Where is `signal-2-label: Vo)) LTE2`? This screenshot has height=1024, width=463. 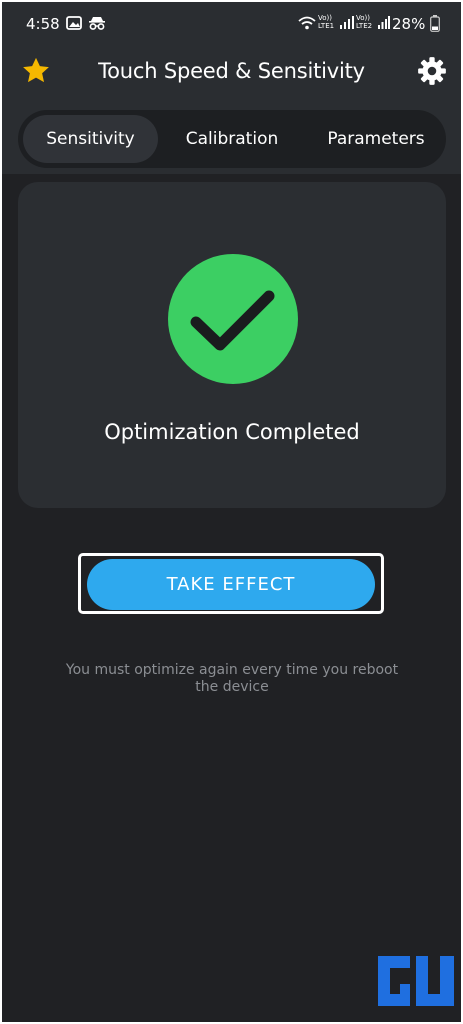
signal-2-label: Vo)) LTE2 is located at coordinates (364, 22).